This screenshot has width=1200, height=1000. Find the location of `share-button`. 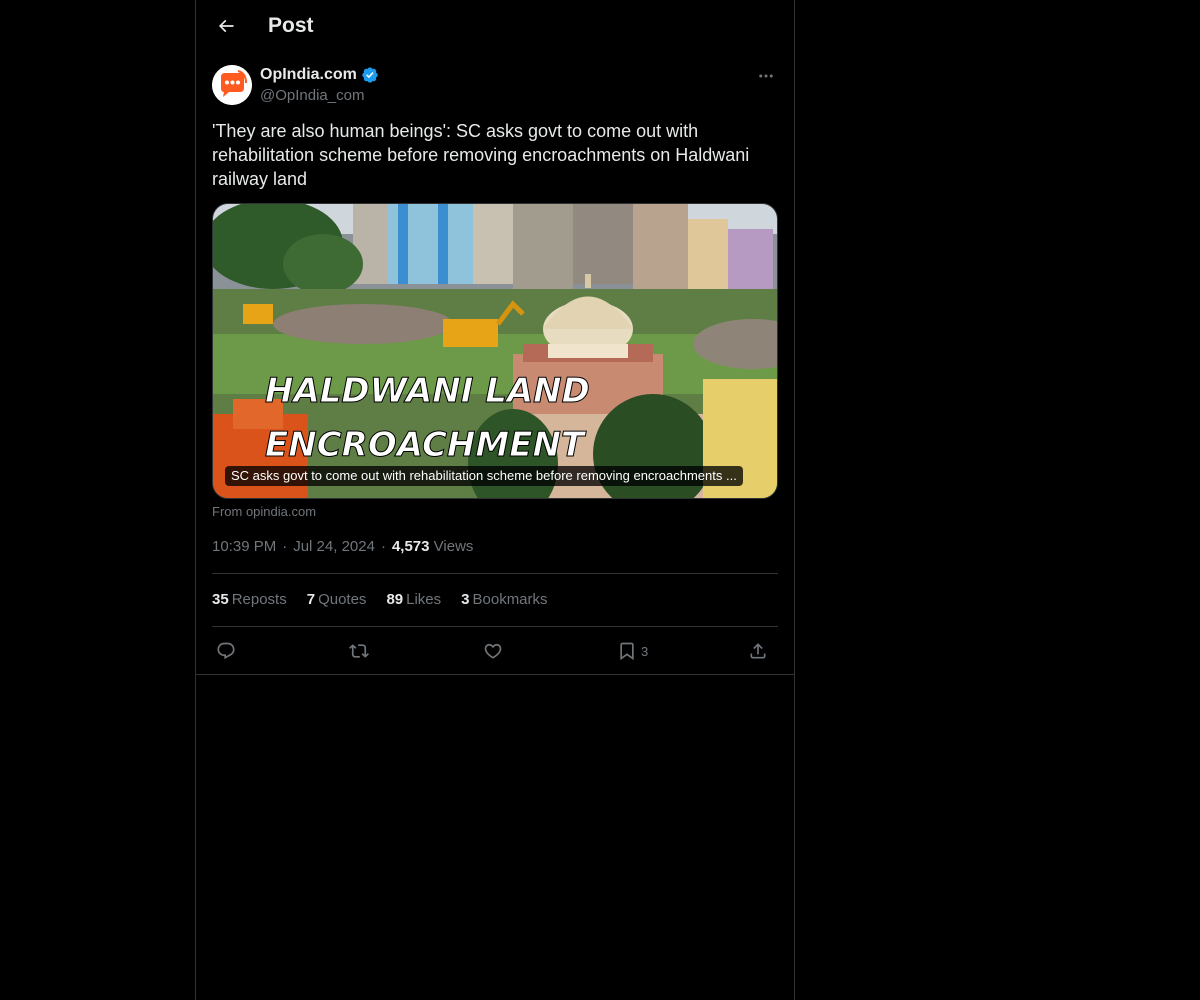

share-button is located at coordinates (758, 651).